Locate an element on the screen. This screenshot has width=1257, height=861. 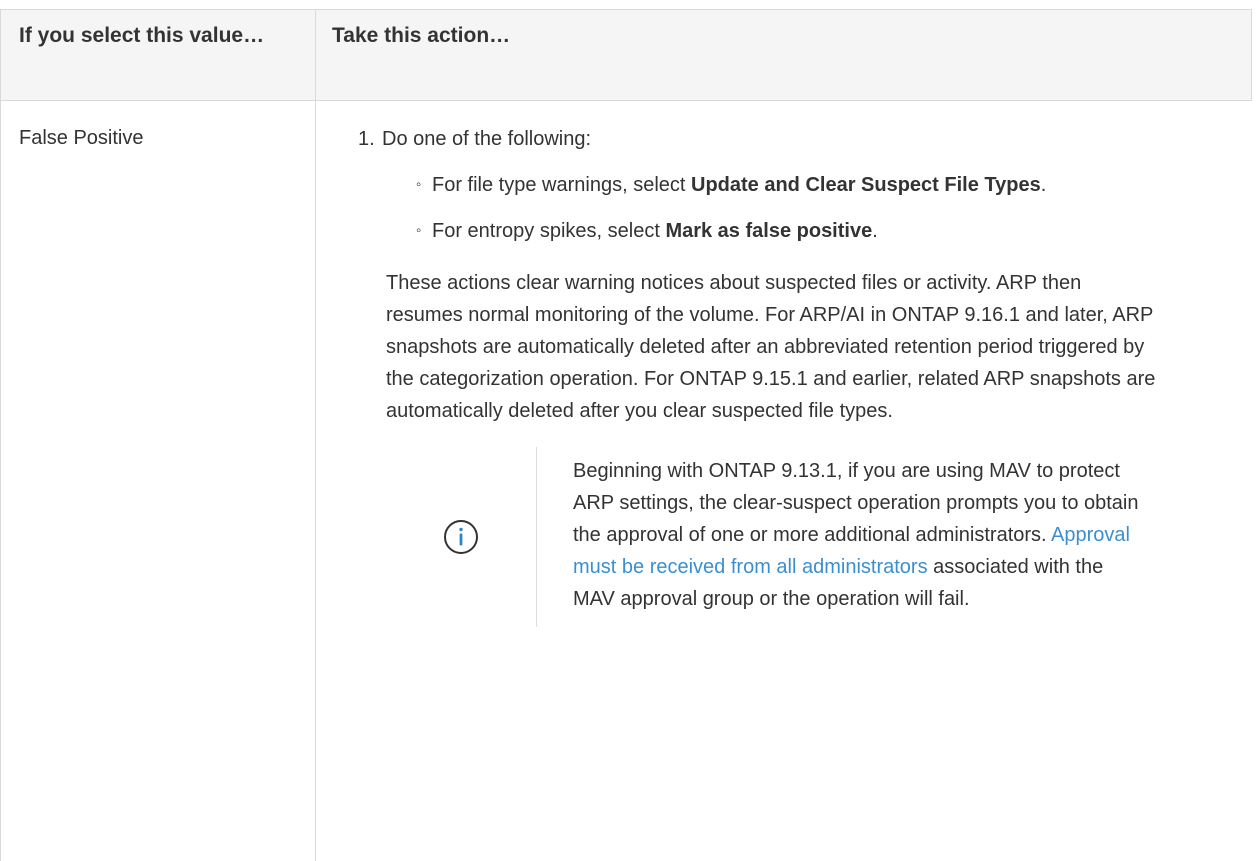
info-circle-icon is located at coordinates (461, 537).